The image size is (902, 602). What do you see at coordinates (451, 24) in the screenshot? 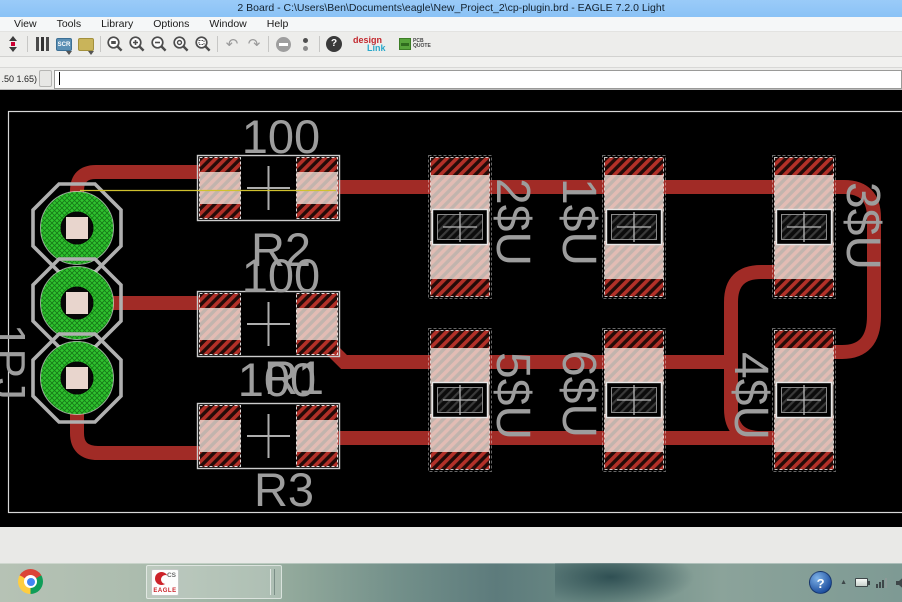
I see `menu-bar: View Tools Library Options Window Help` at bounding box center [451, 24].